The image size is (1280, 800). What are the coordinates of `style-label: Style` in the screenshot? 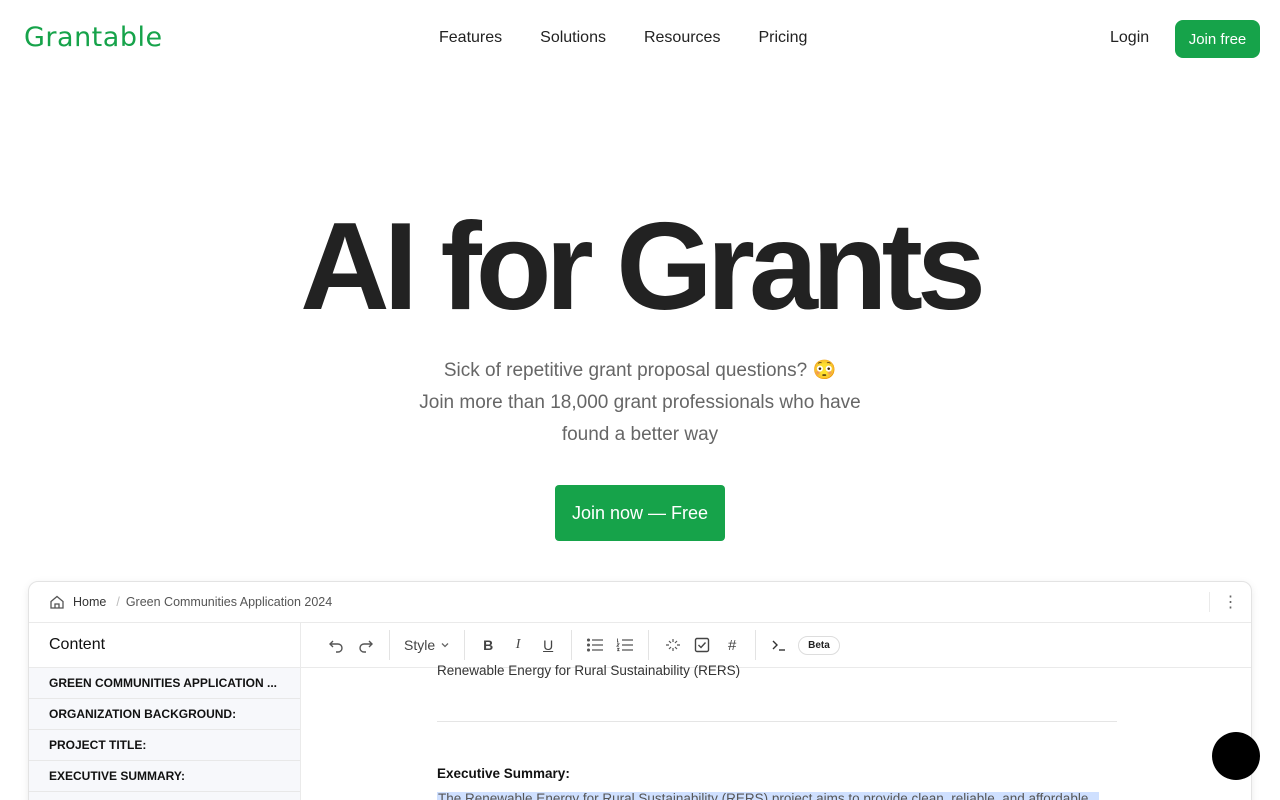 It's located at (420, 645).